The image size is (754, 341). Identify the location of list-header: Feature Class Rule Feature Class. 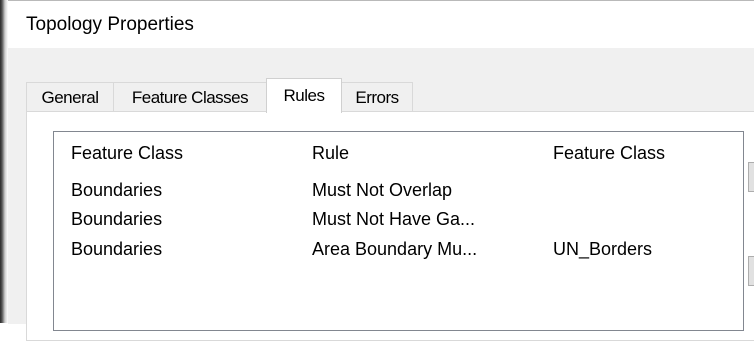
(398, 152).